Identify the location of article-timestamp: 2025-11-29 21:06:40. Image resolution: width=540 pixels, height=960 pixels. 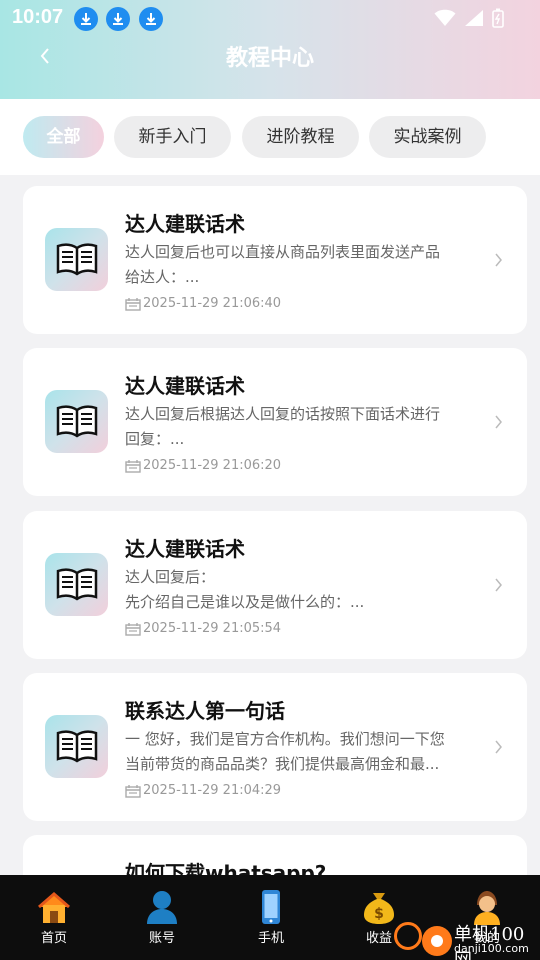
(203, 303).